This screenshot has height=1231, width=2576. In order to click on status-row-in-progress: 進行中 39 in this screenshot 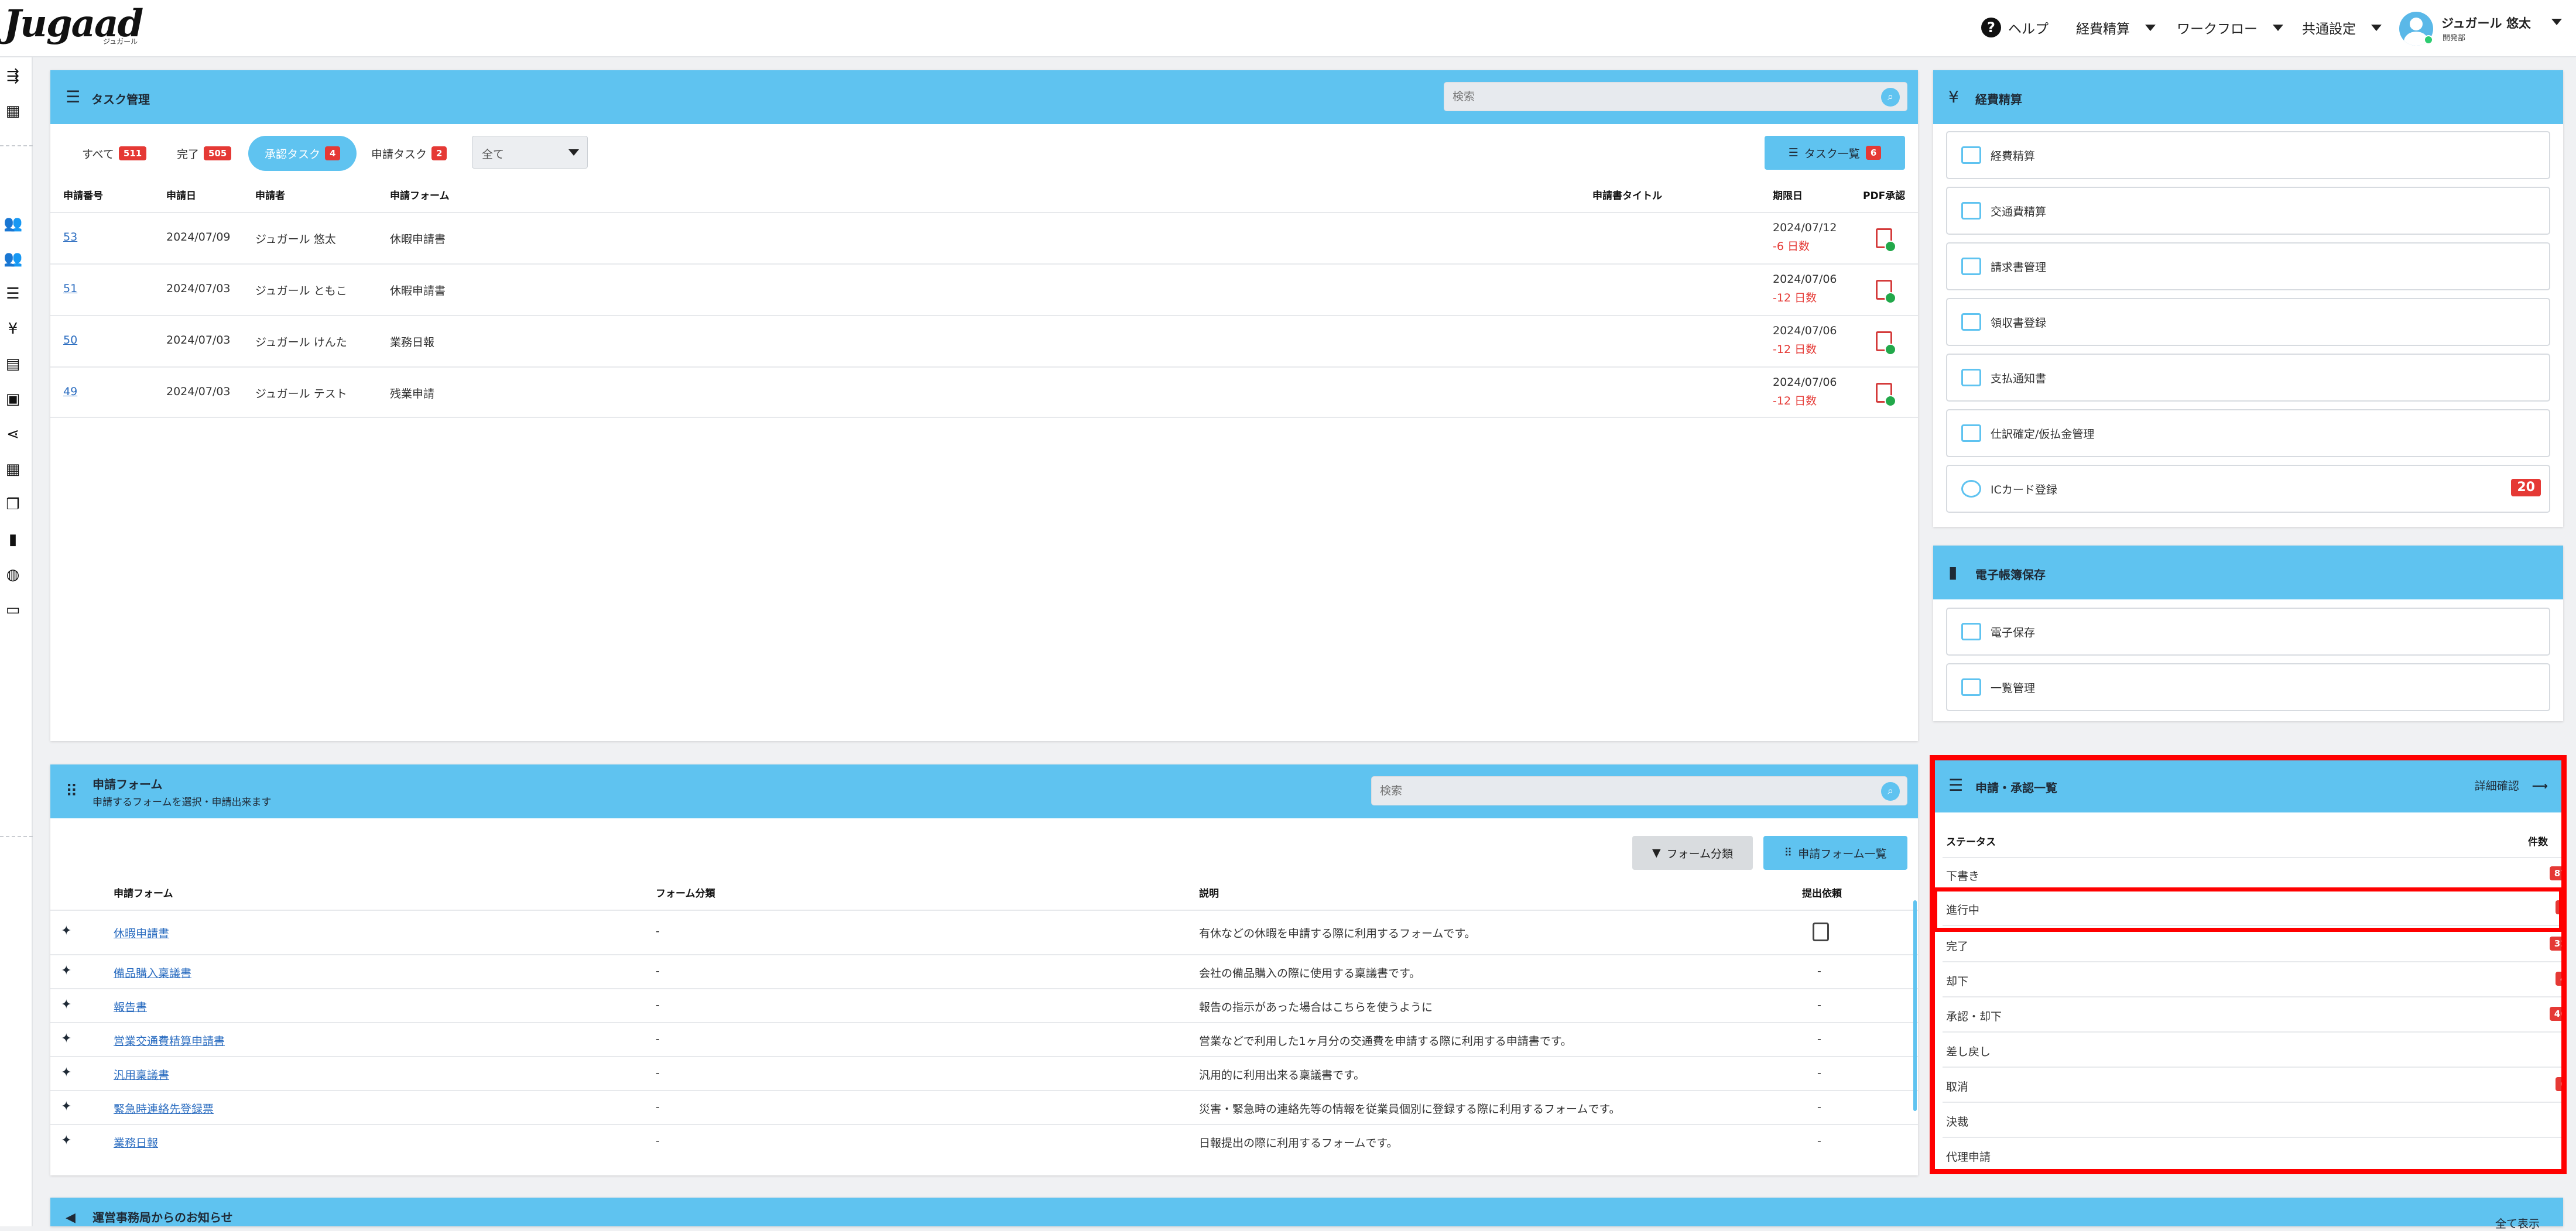, I will do `click(2253, 909)`.